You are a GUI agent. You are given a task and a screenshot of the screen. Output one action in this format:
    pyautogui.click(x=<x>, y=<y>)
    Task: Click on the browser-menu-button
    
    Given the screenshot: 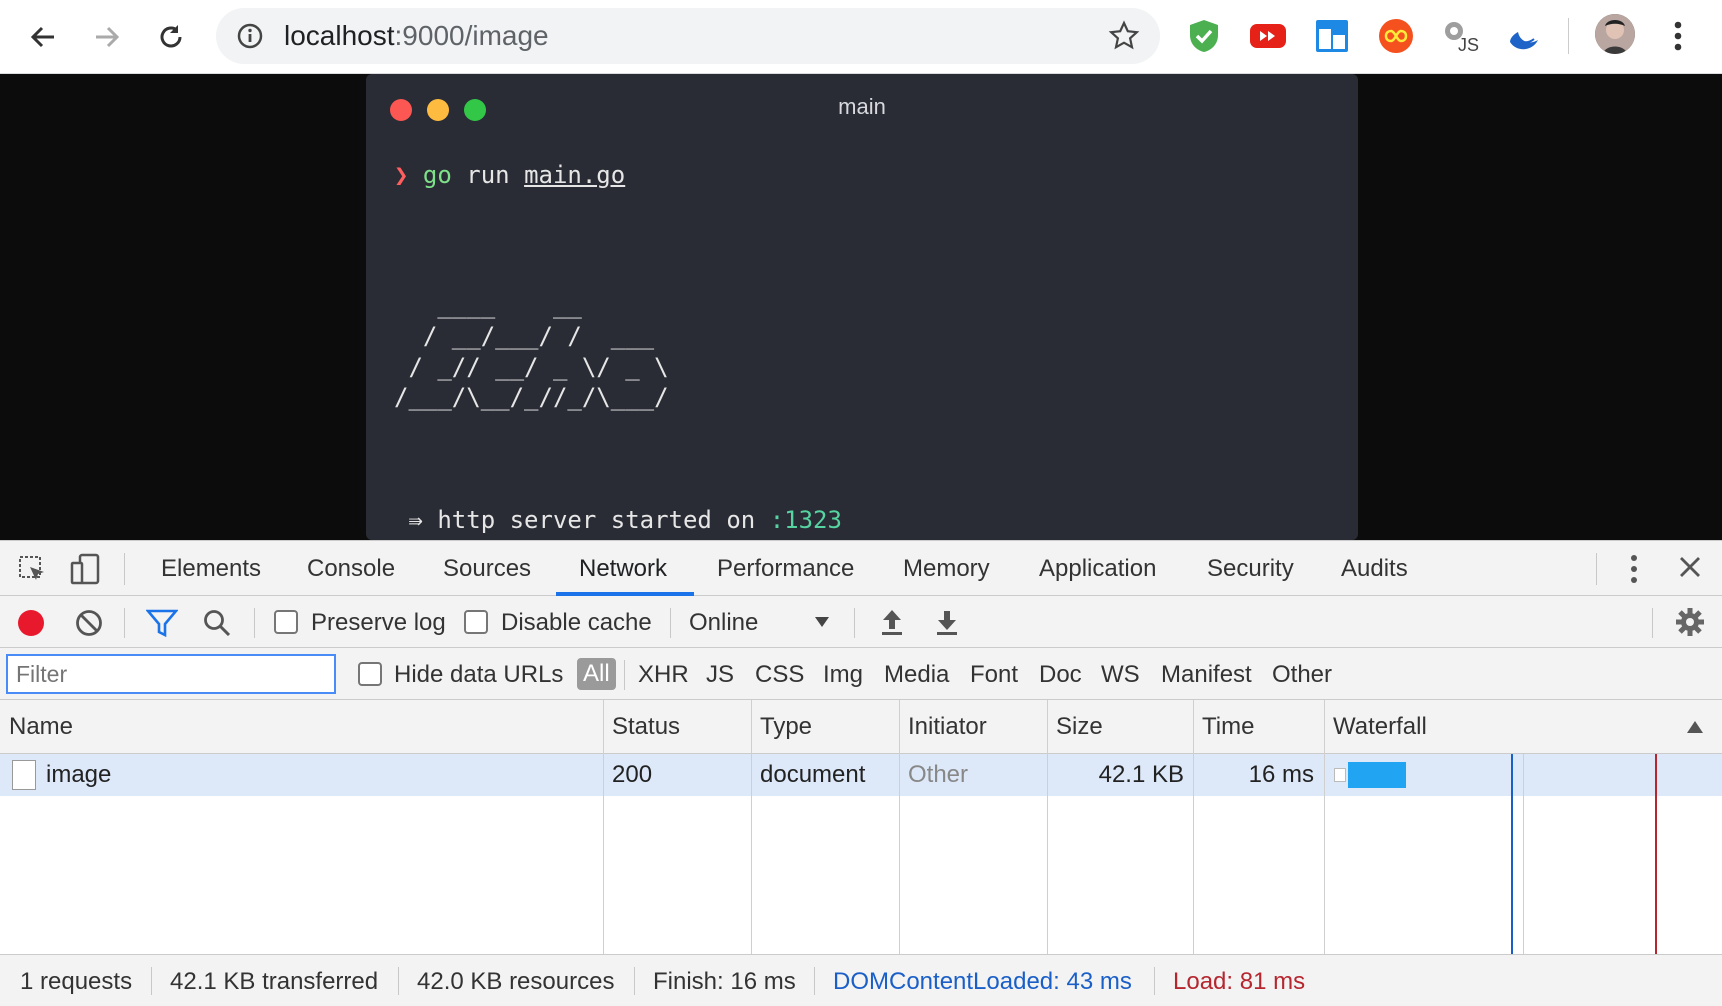 What is the action you would take?
    pyautogui.click(x=1678, y=36)
    